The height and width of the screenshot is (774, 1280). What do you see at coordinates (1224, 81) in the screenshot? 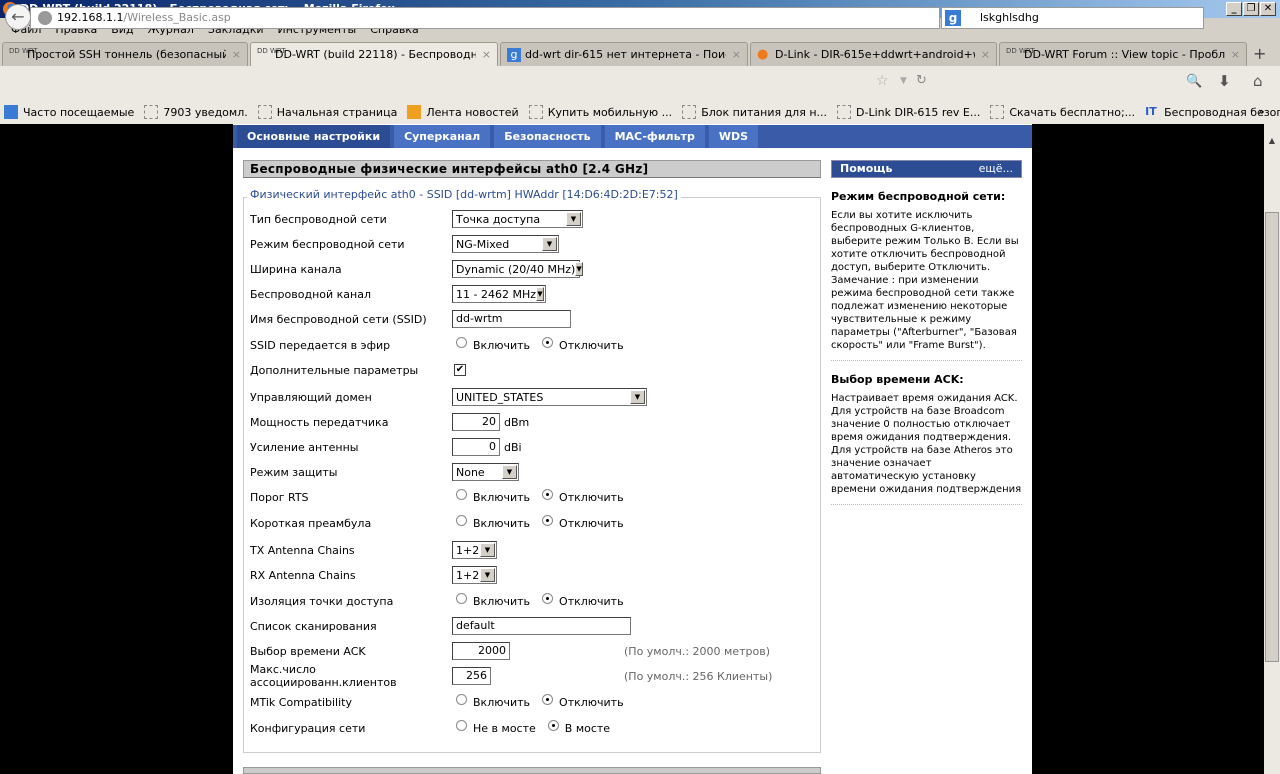
I see `download-icon: ⬇` at bounding box center [1224, 81].